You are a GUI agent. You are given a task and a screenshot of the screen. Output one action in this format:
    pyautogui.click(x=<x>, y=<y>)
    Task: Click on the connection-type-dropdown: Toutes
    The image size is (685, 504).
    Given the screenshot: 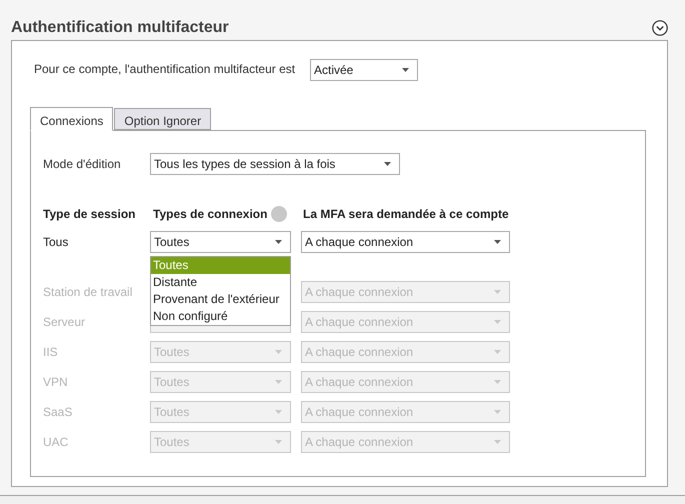 What is the action you would take?
    pyautogui.click(x=220, y=242)
    